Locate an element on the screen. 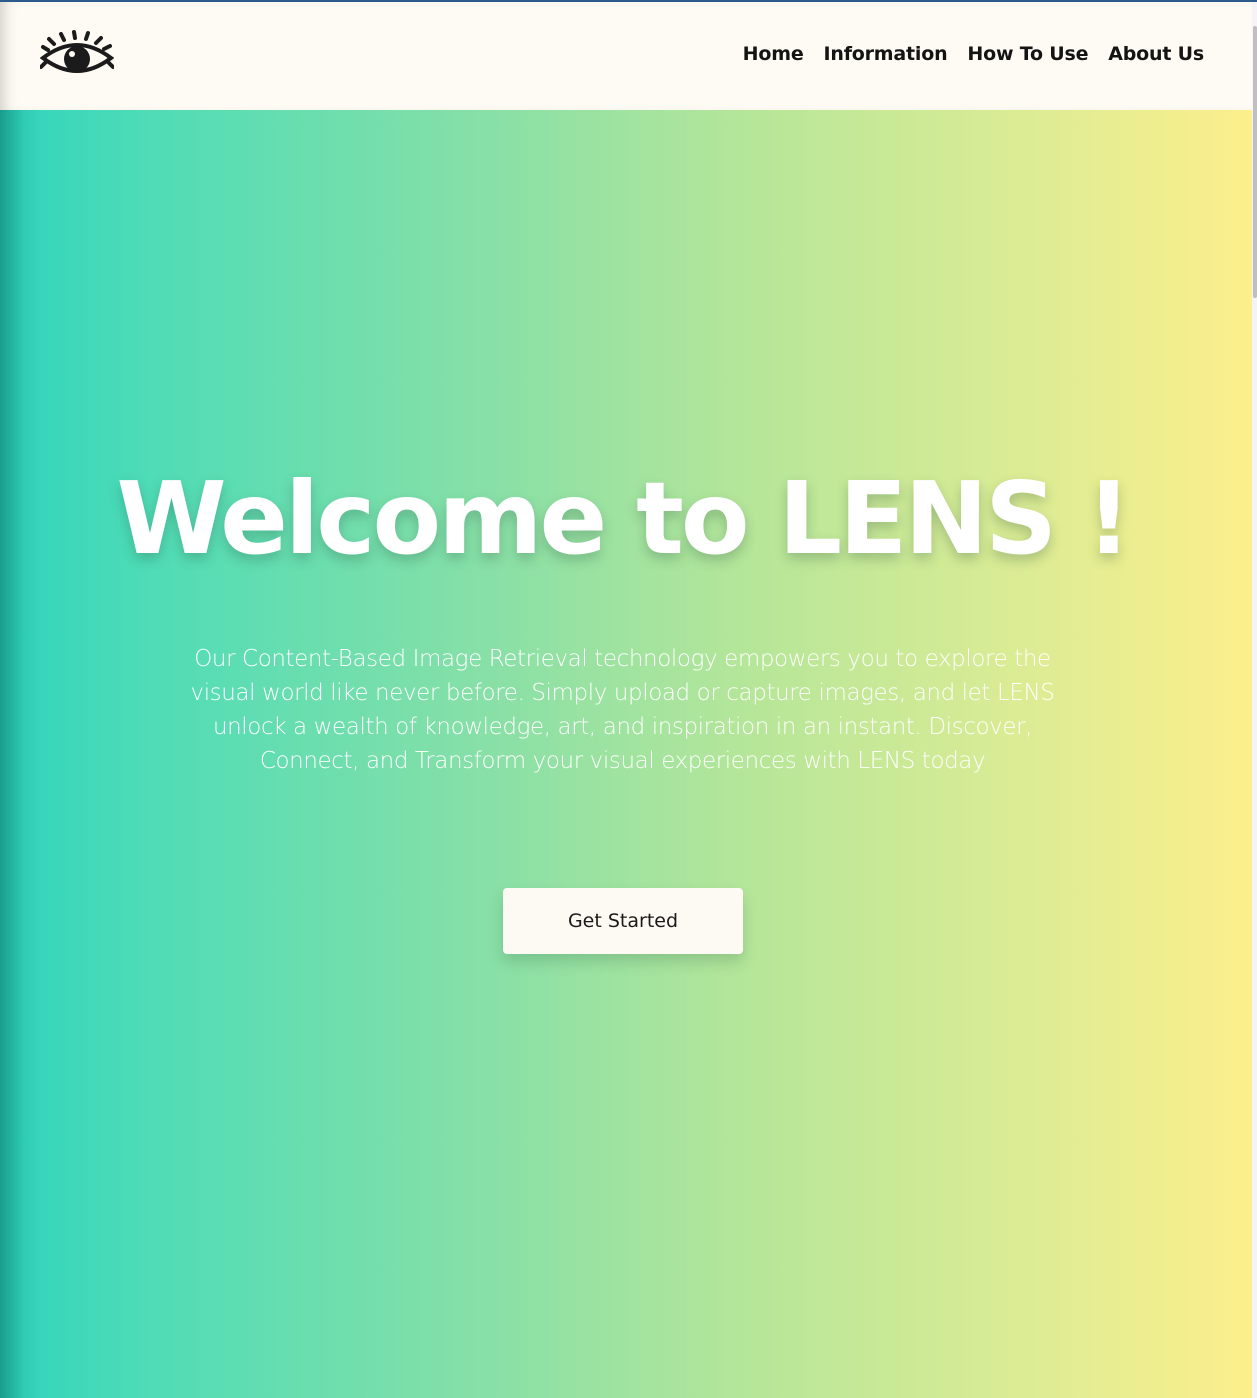  nav-how-to-use: How To Use is located at coordinates (1027, 54).